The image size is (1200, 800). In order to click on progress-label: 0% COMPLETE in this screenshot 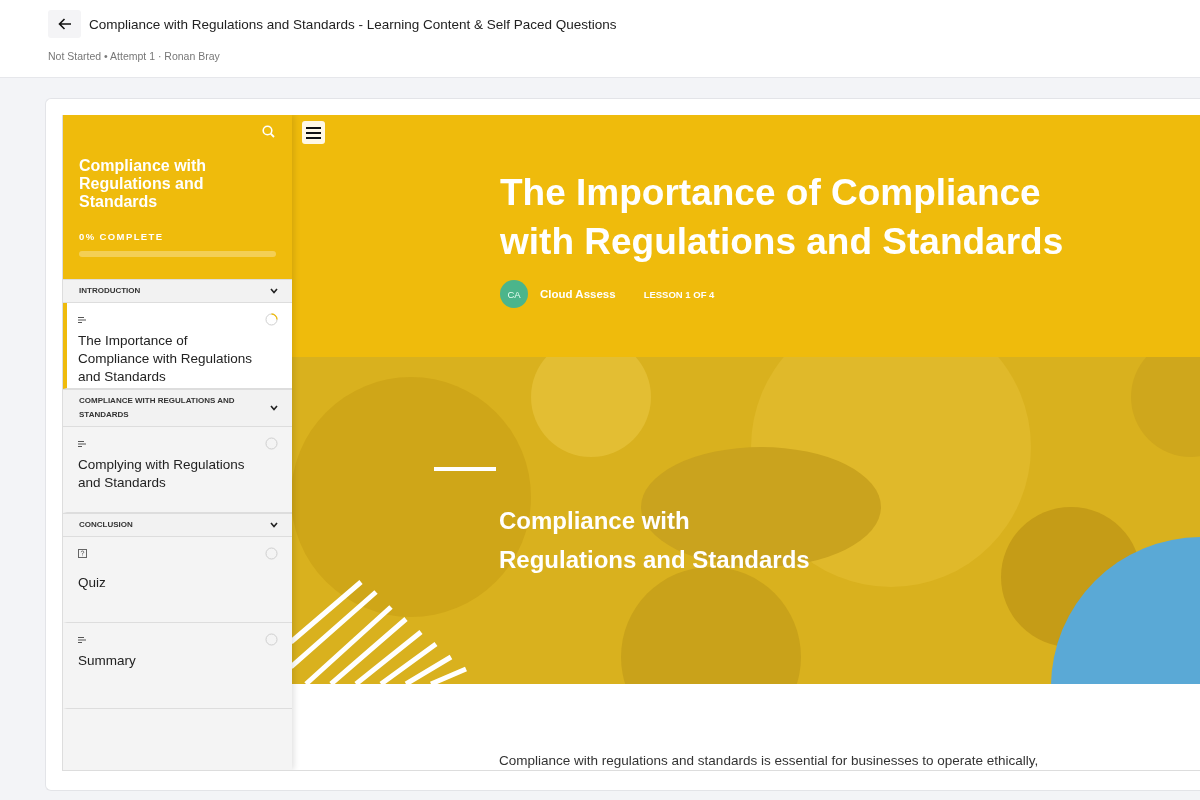, I will do `click(122, 236)`.